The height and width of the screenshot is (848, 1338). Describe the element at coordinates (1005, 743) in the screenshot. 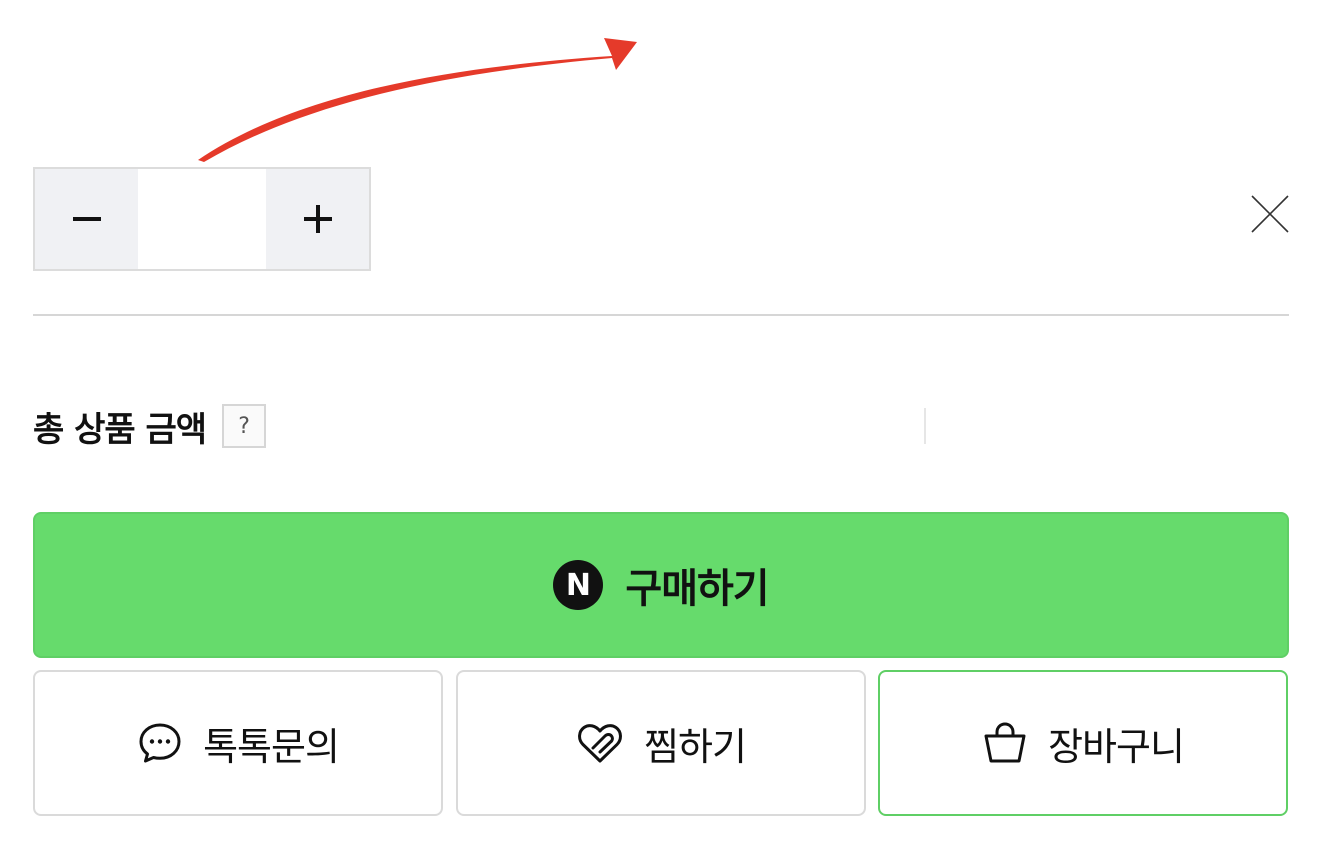

I see `shopping-bag-icon` at that location.